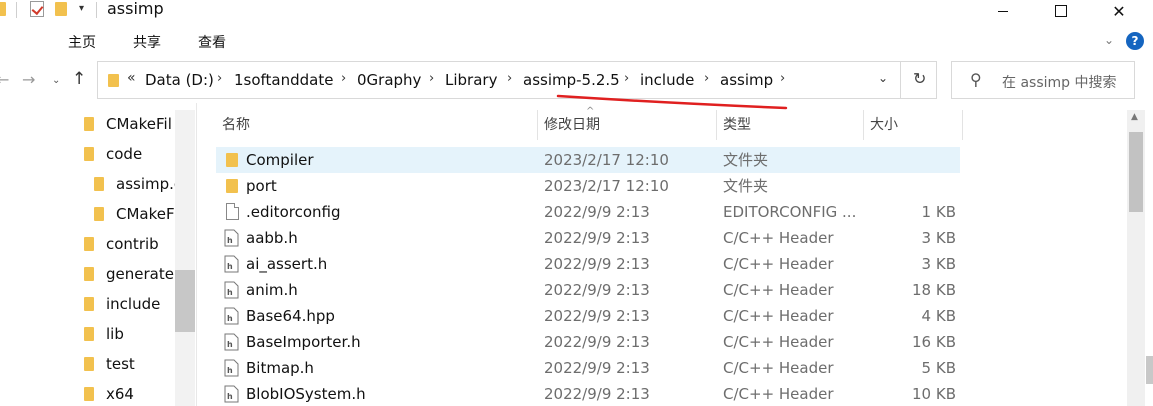  I want to click on tree-item: x64, so click(109, 393).